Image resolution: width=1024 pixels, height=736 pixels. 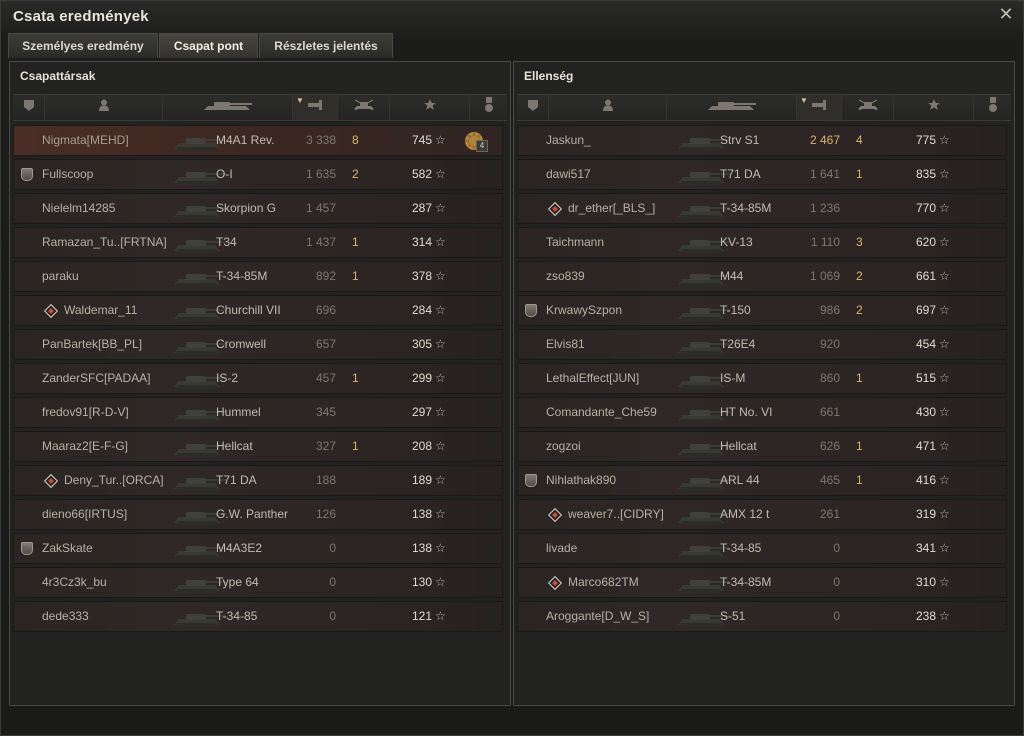 I want to click on player-row: Comandante_Che59 HT No. VI 661 430 ☆, so click(x=762, y=412).